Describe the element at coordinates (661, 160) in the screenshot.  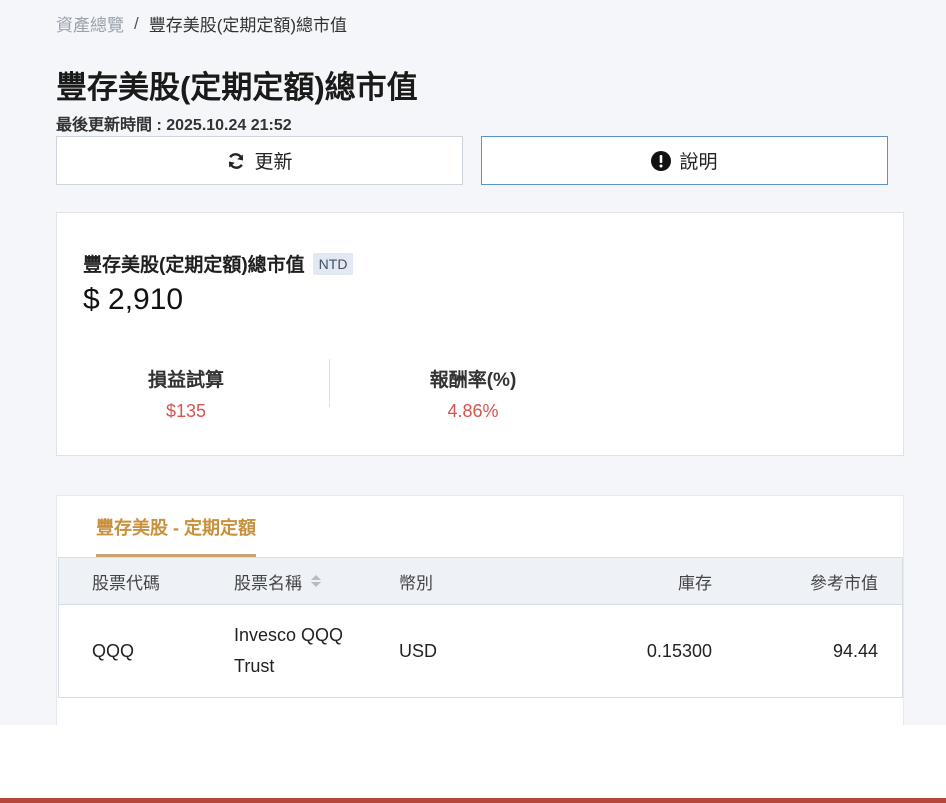
I see `exclamation-circle-icon` at that location.